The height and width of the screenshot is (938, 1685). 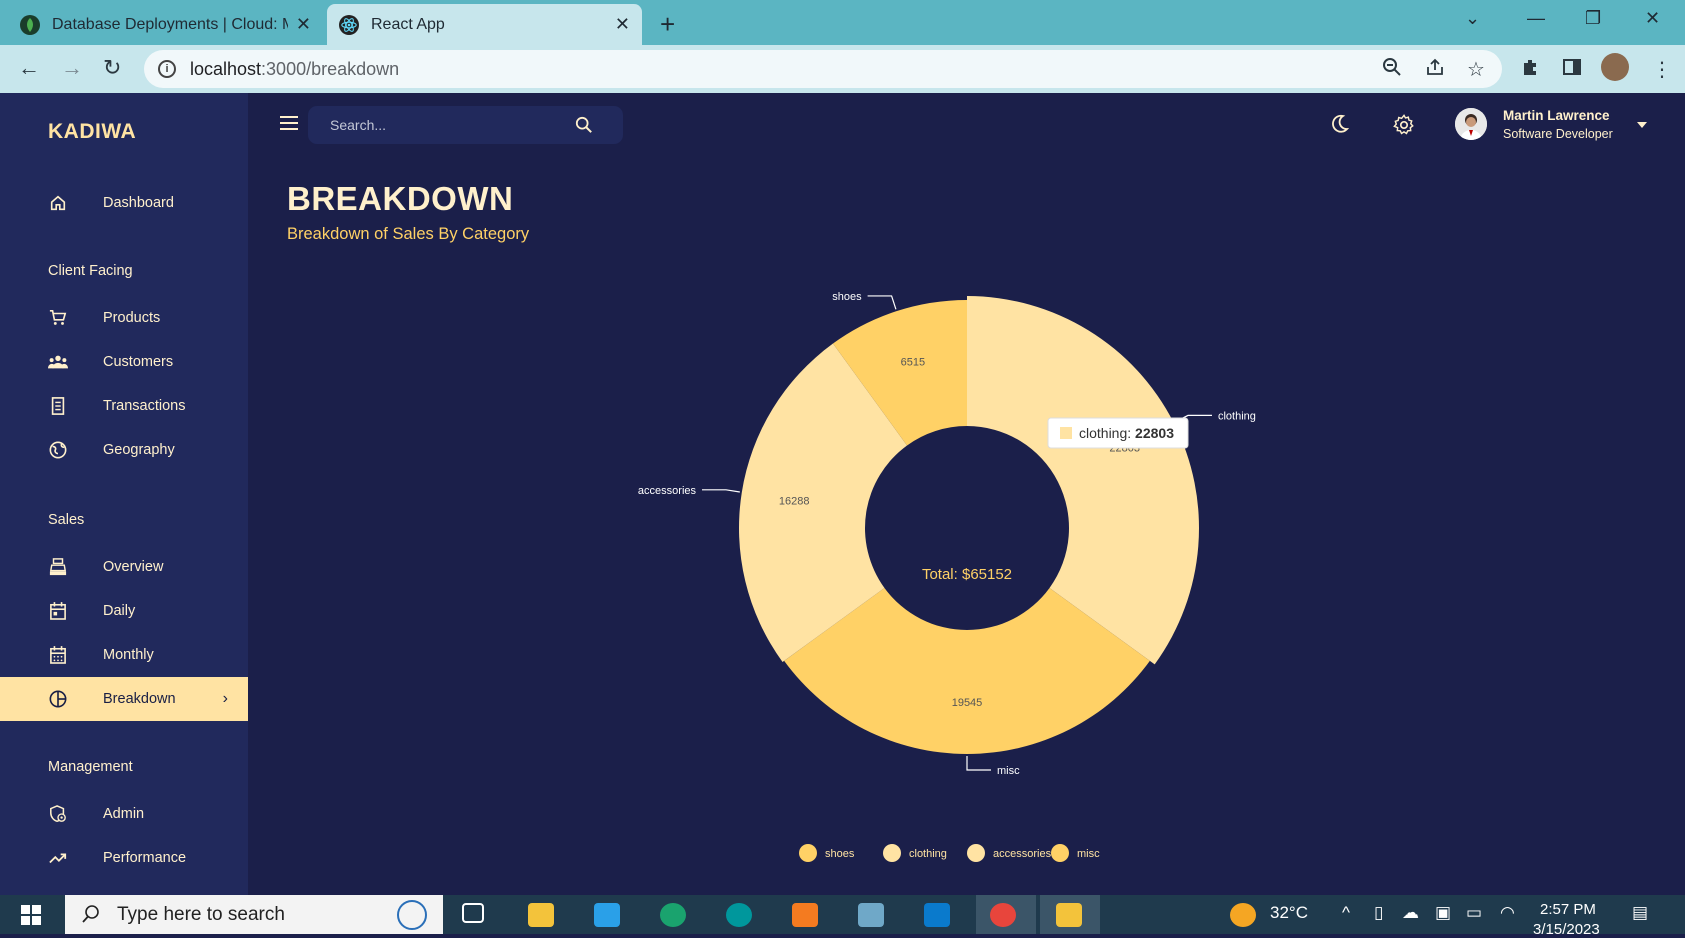 What do you see at coordinates (58, 699) in the screenshot?
I see `pie-chart-icon` at bounding box center [58, 699].